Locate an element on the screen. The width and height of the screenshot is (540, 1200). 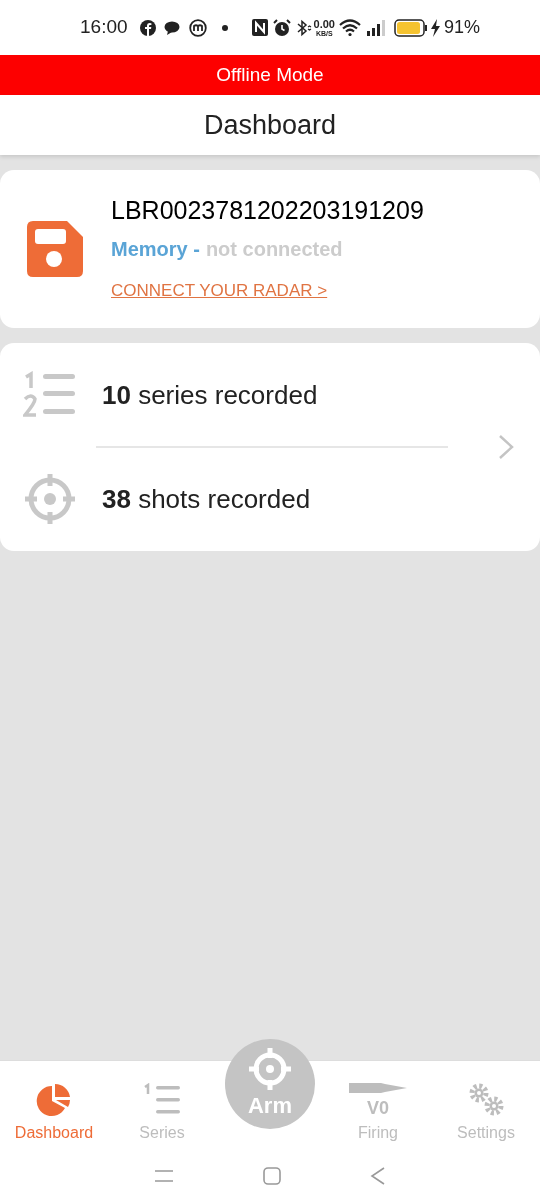
arm-button: Arm is located at coordinates (270, 1084).